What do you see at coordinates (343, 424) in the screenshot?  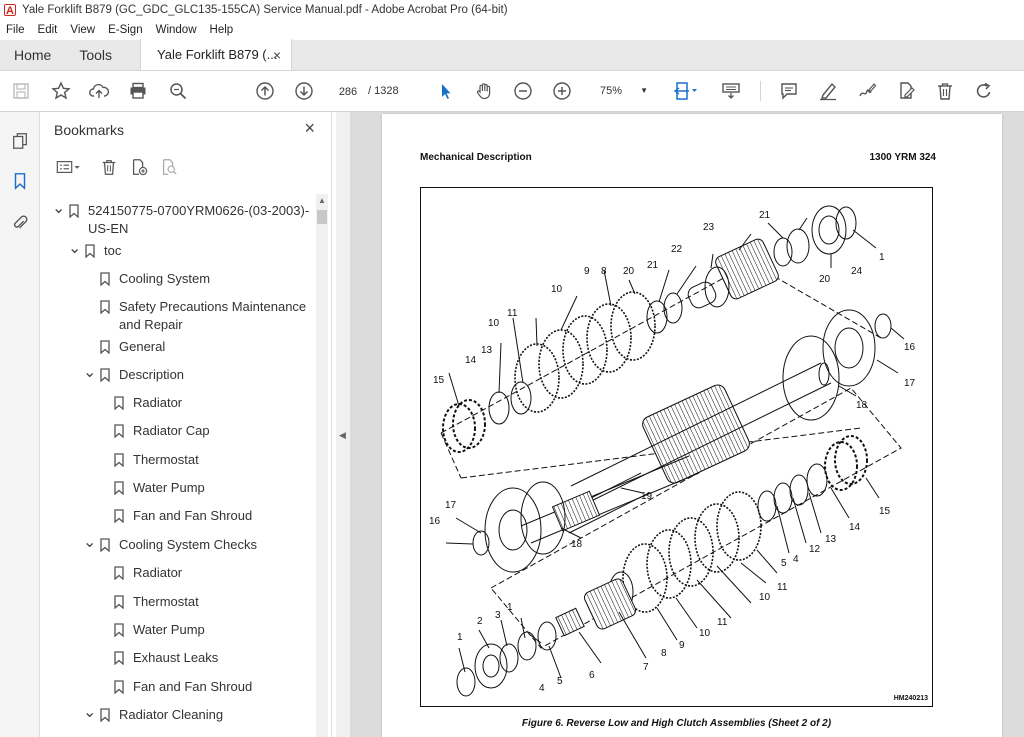 I see `panel-collapse-handle: ◀` at bounding box center [343, 424].